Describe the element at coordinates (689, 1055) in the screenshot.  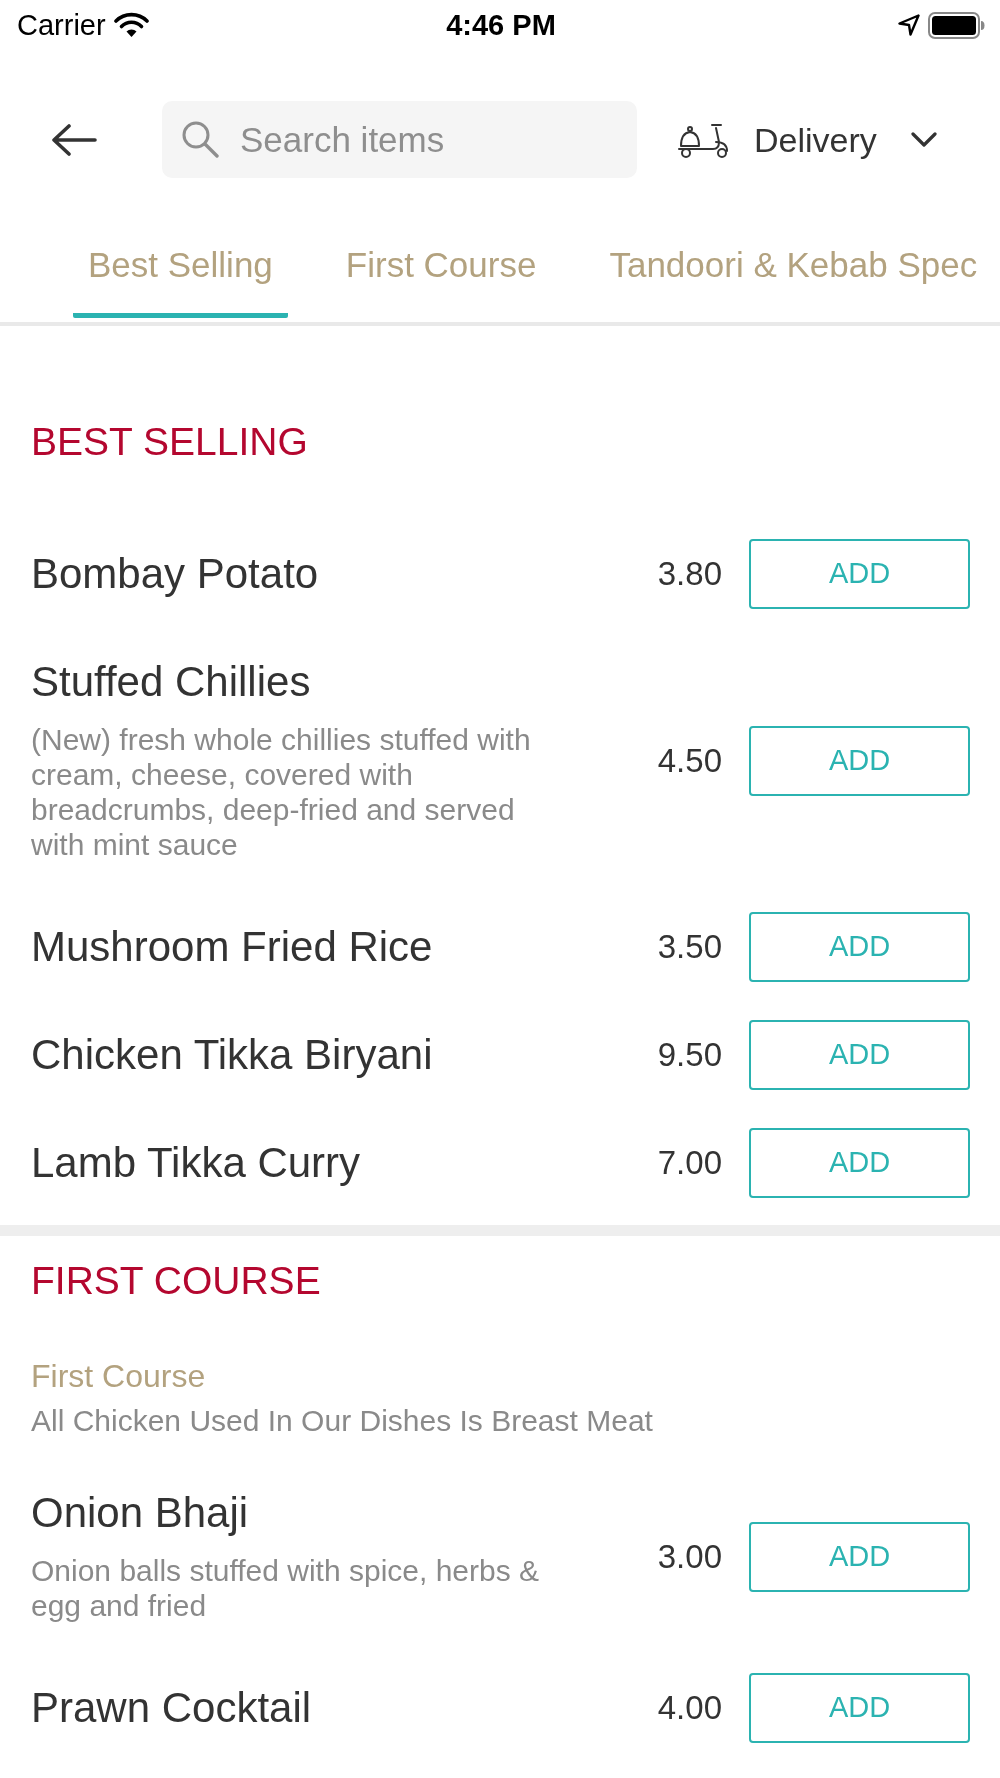
I see `item-price: 9.50` at that location.